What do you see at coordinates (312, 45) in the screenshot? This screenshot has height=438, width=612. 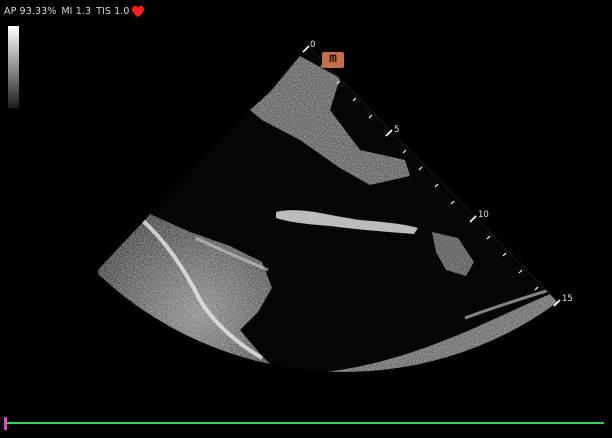 I see `depth-label-0: 0` at bounding box center [312, 45].